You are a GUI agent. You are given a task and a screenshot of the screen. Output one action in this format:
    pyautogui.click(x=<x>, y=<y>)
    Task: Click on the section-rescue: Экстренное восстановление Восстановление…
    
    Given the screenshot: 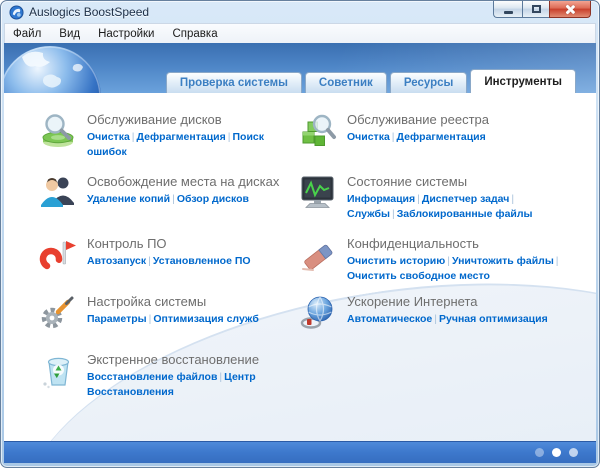 What is the action you would take?
    pyautogui.click(x=165, y=375)
    